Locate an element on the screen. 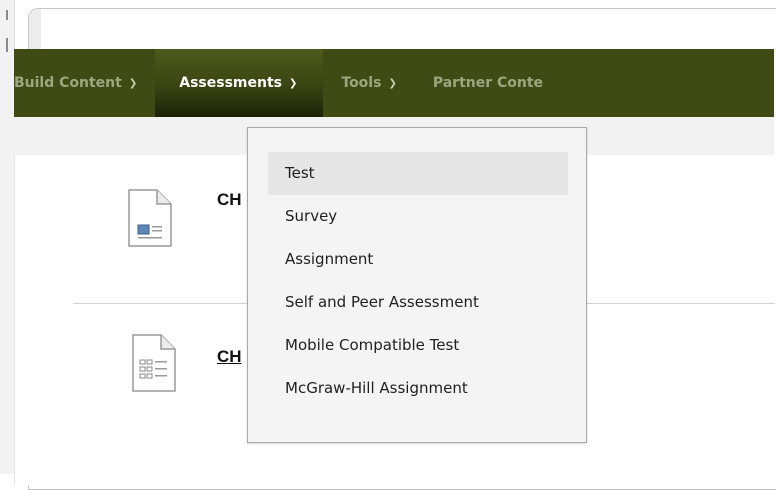  build-content-menu: Build Content ❯ is located at coordinates (84, 83).